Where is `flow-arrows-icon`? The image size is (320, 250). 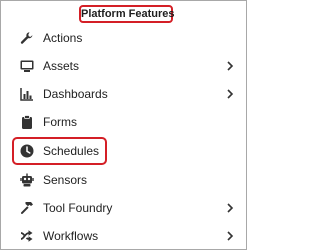
flow-arrows-icon is located at coordinates (26, 236).